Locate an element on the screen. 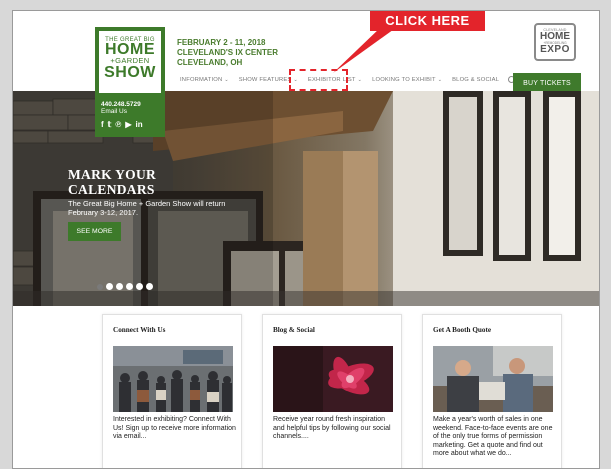 Image resolution: width=611 pixels, height=469 pixels. card-title: Connect With Us is located at coordinates (139, 330).